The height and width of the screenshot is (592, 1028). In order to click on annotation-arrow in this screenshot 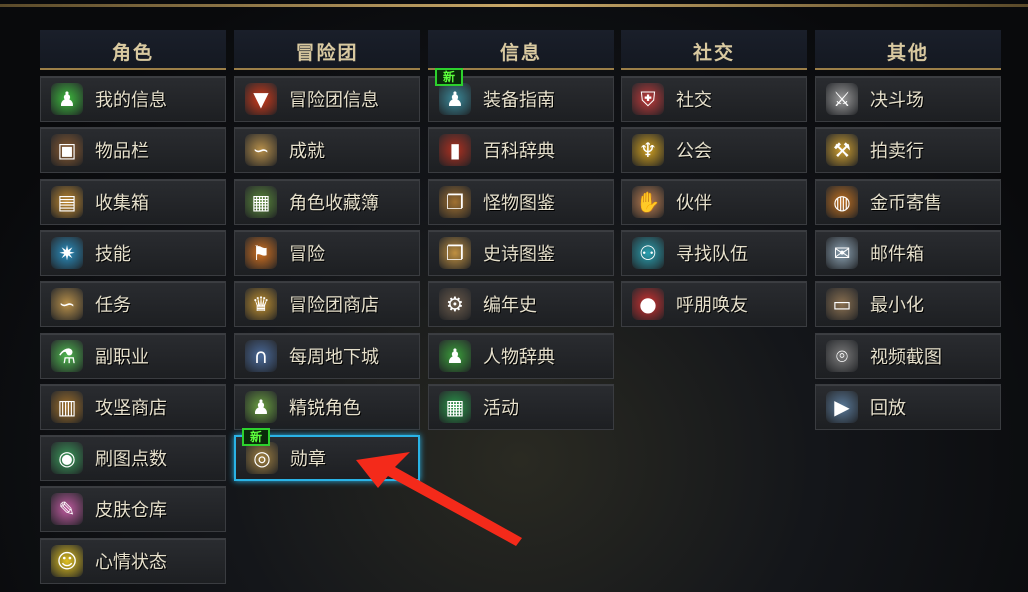, I will do `click(439, 499)`.